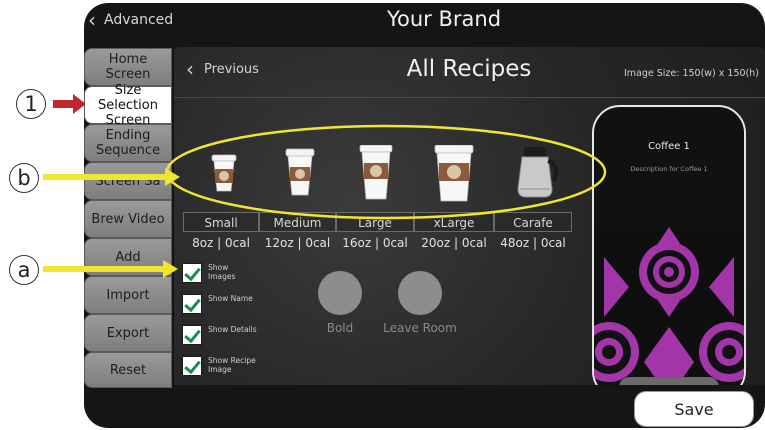 Image resolution: width=765 pixels, height=430 pixels. Describe the element at coordinates (31, 104) in the screenshot. I see `callout-1: 1` at that location.